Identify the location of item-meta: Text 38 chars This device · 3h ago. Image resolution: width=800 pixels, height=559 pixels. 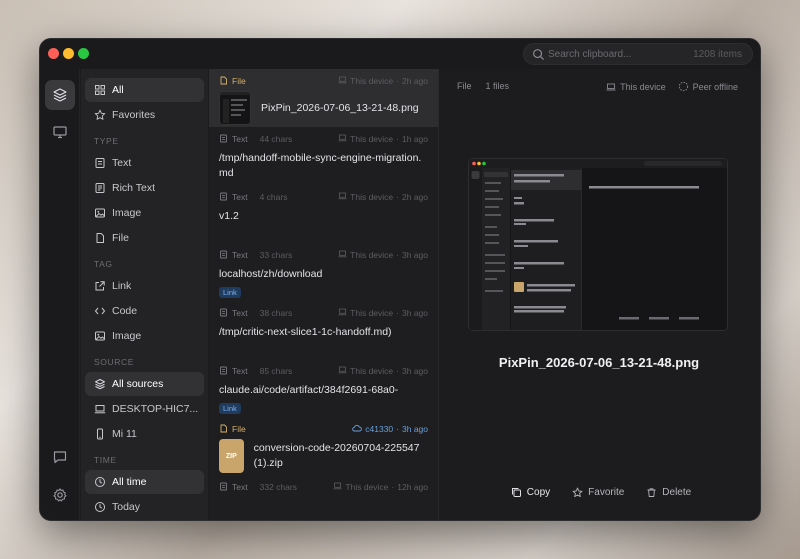
(323, 313).